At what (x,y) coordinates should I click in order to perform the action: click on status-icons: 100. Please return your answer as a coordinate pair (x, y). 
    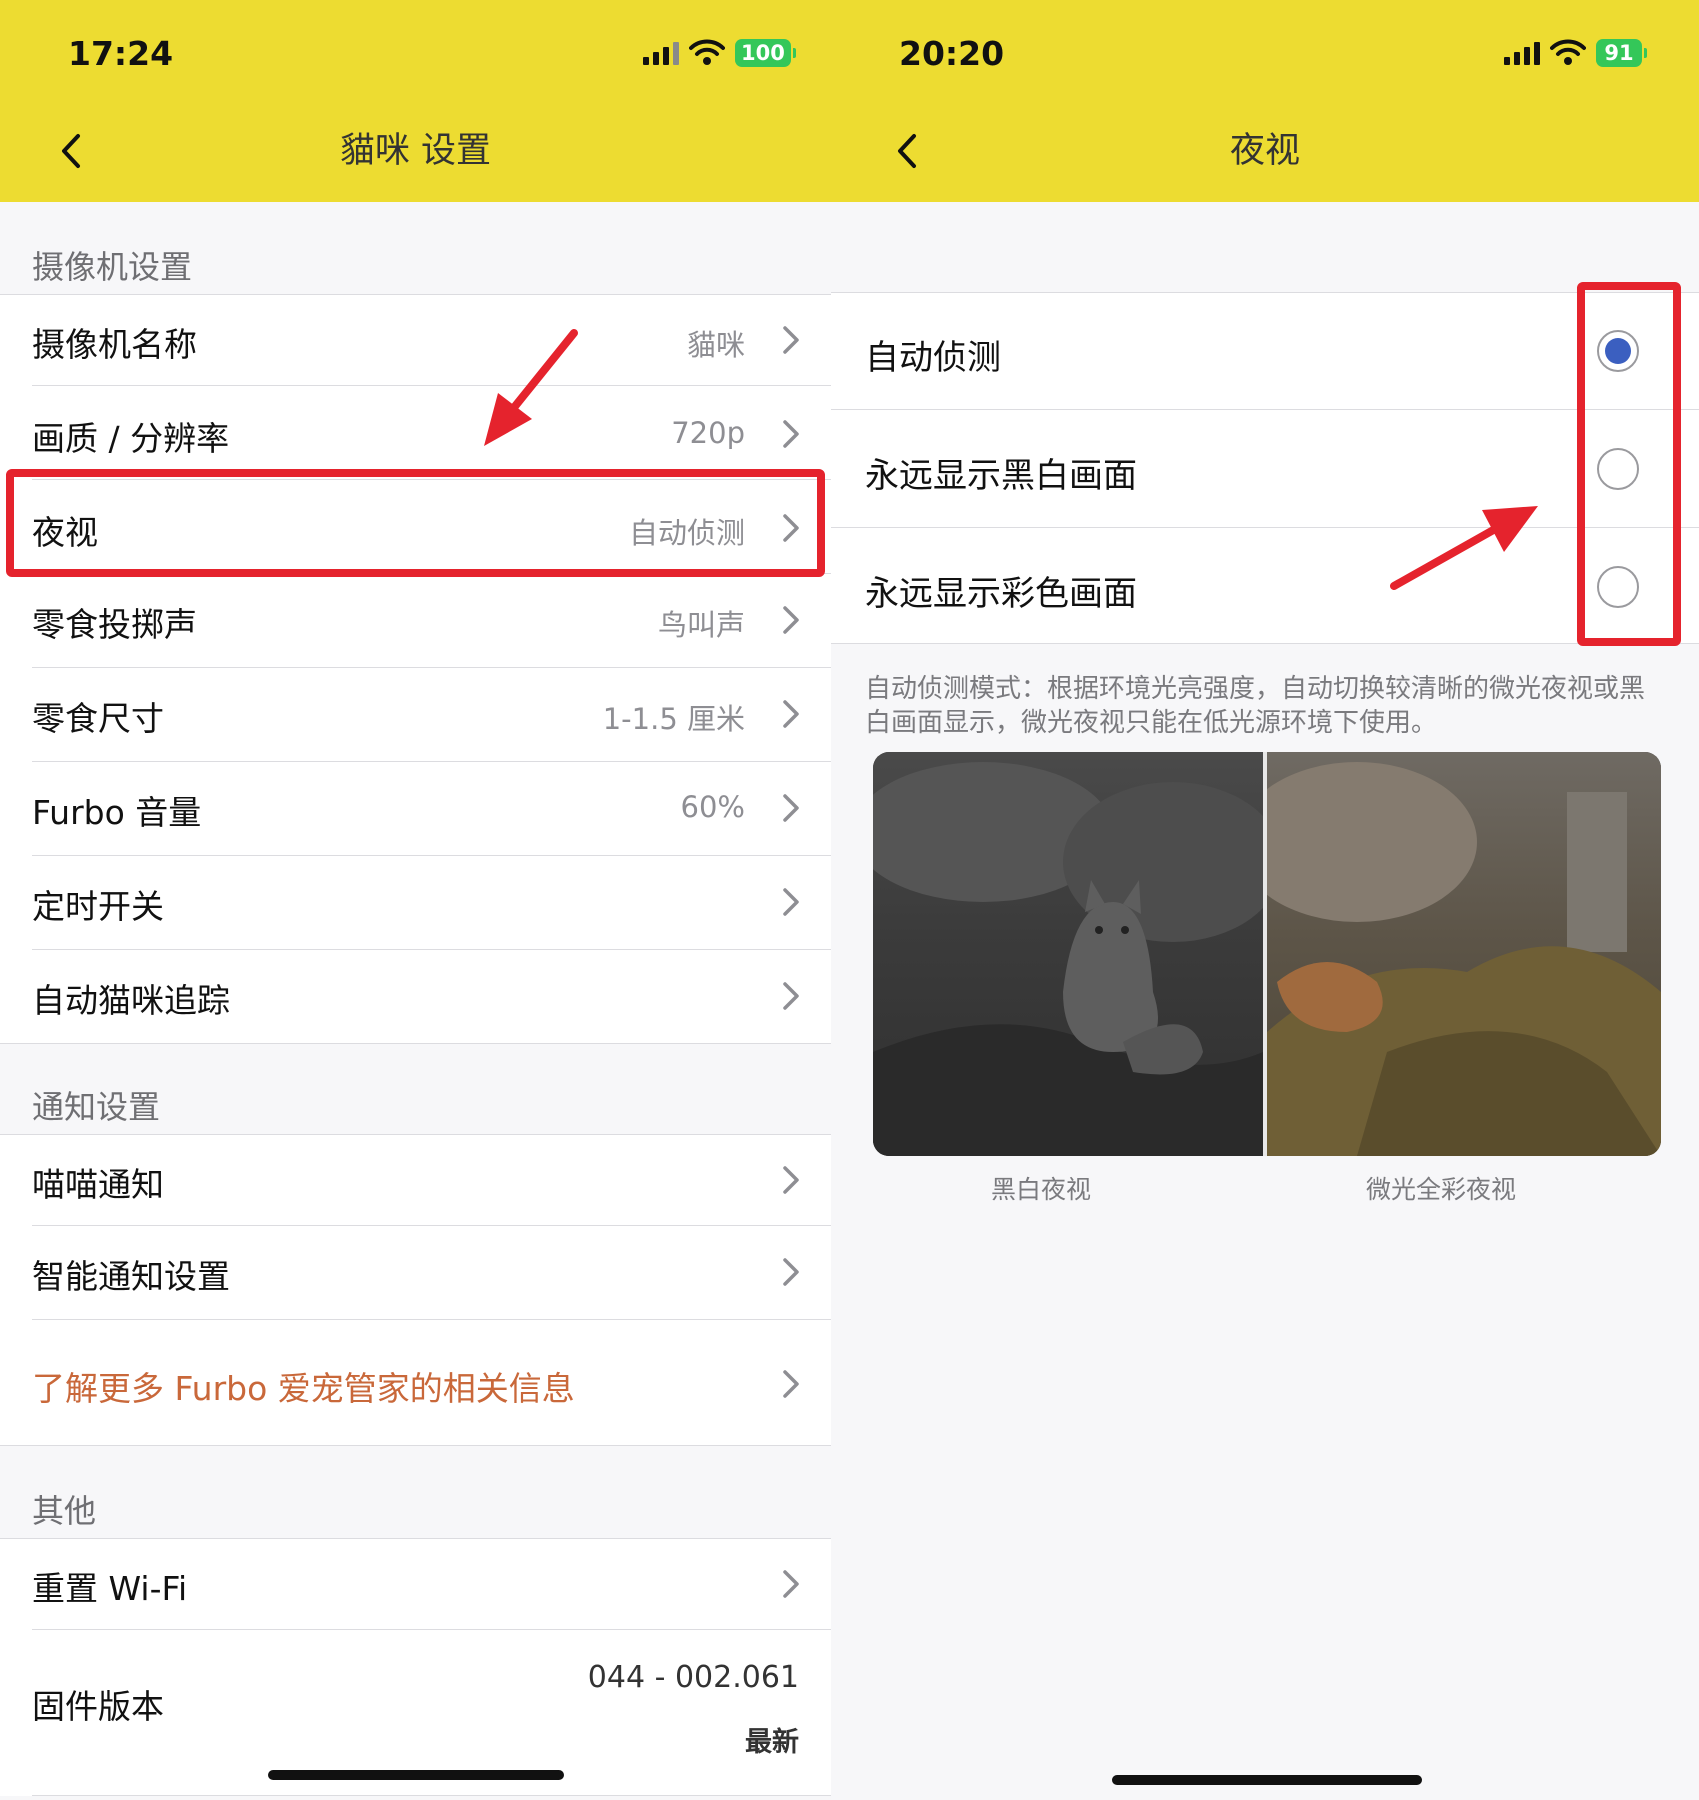
    Looking at the image, I should click on (719, 53).